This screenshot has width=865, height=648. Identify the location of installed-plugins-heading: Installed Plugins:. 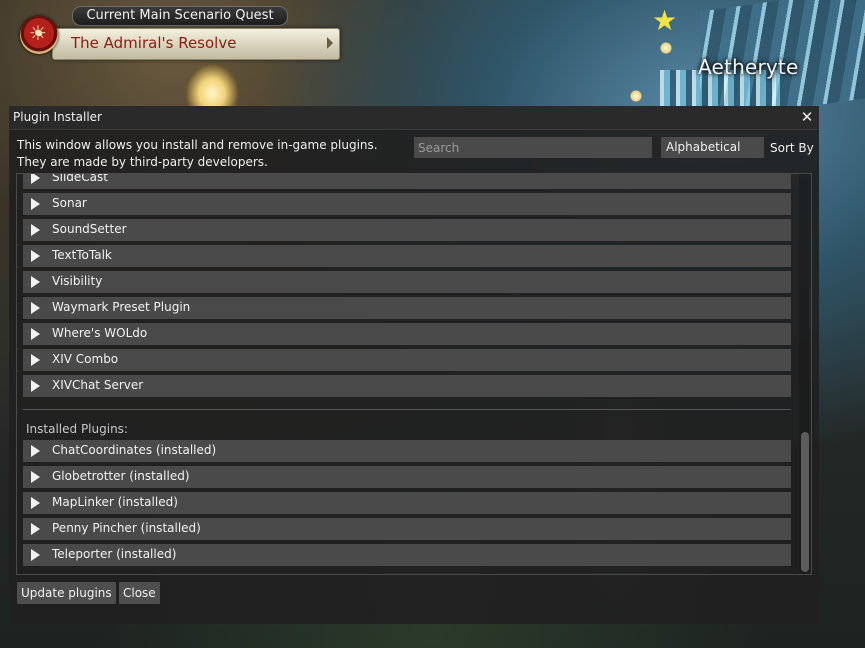
(77, 429).